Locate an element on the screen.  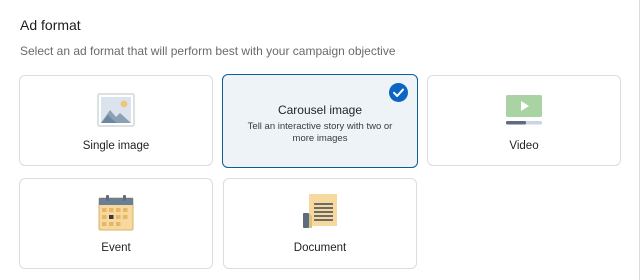
format-card-event: Event is located at coordinates (116, 223).